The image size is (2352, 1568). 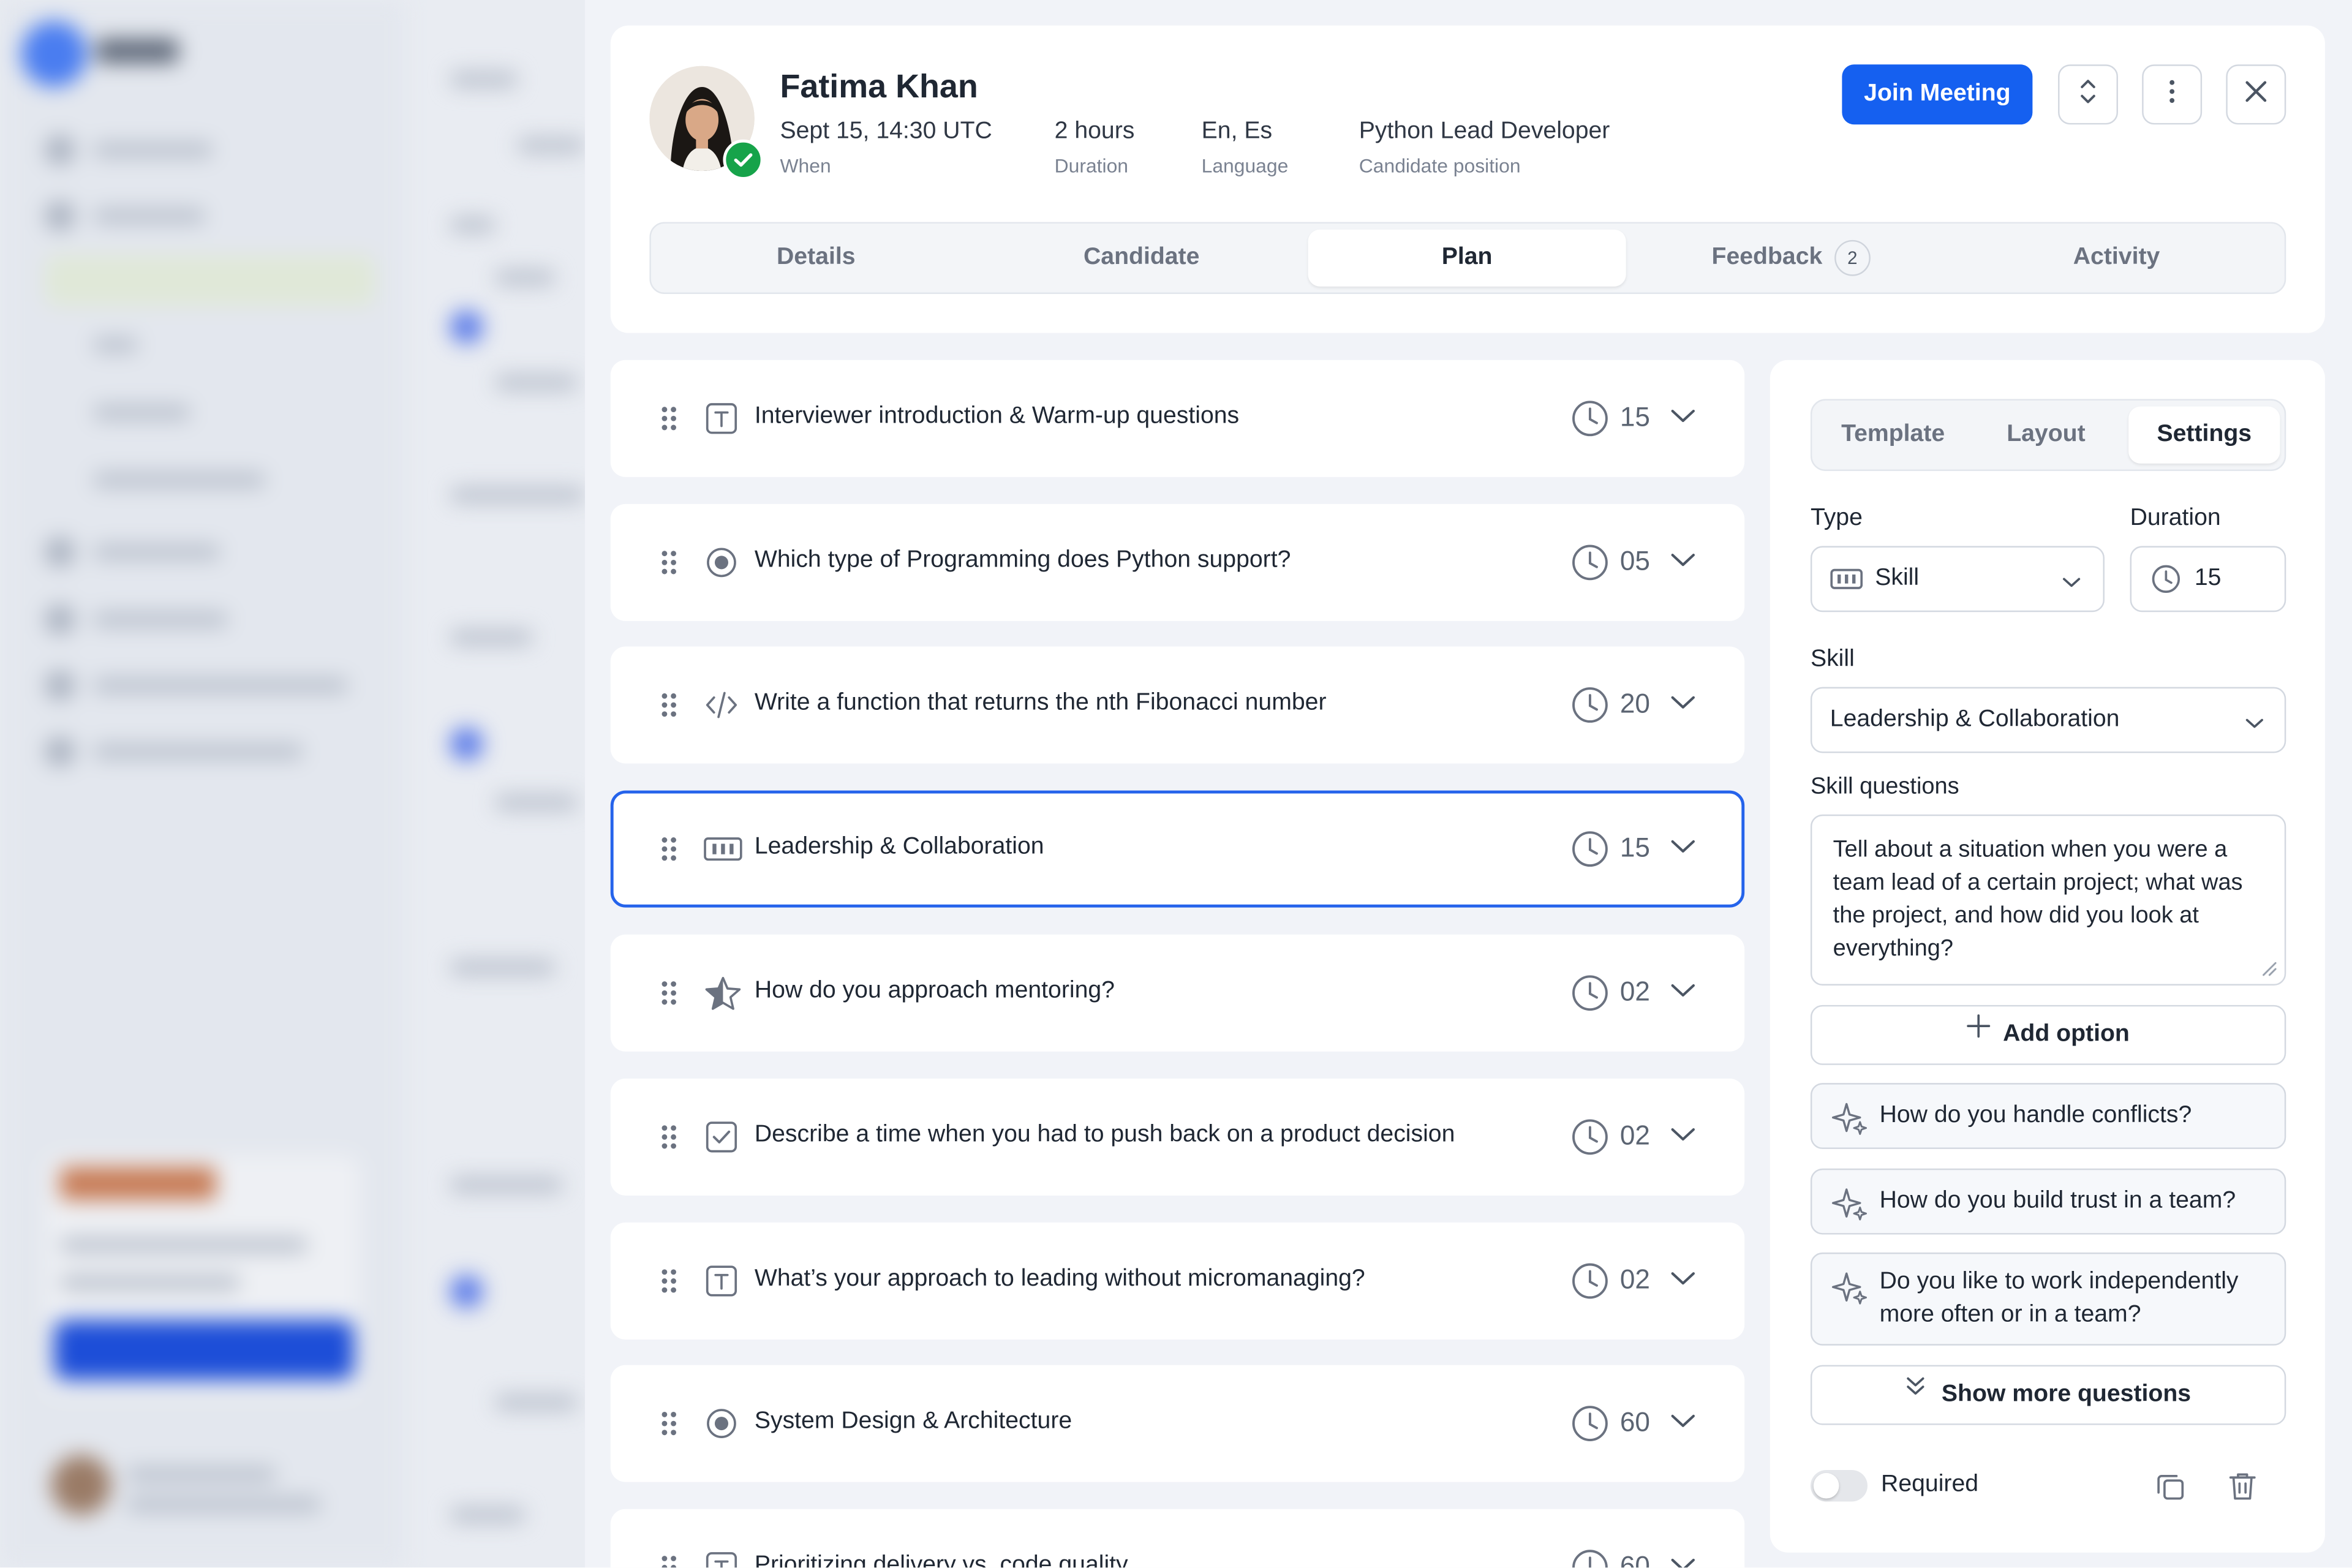 What do you see at coordinates (1634, 704) in the screenshot?
I see `plan-item-duration: 20` at bounding box center [1634, 704].